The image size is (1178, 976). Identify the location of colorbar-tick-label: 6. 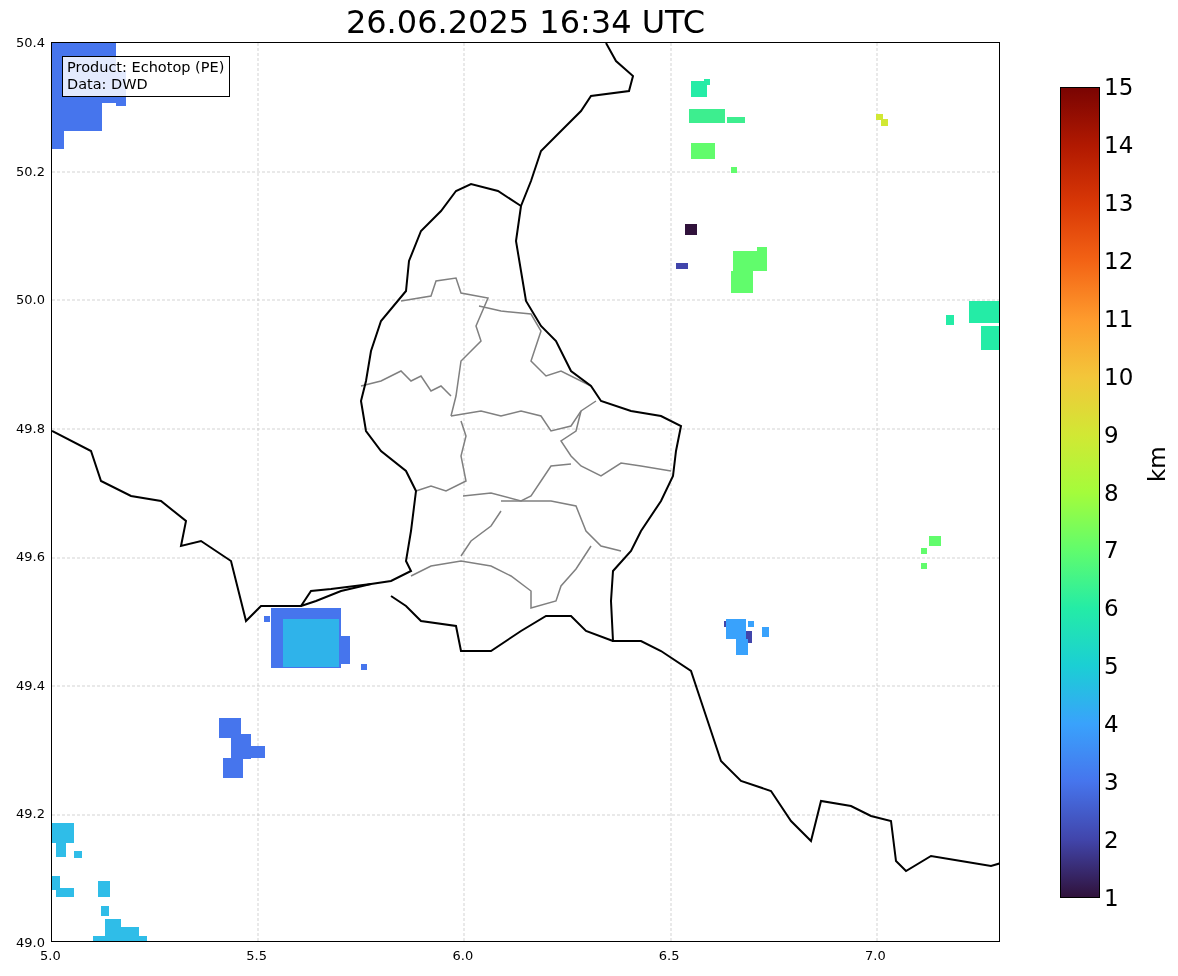
(1111, 608).